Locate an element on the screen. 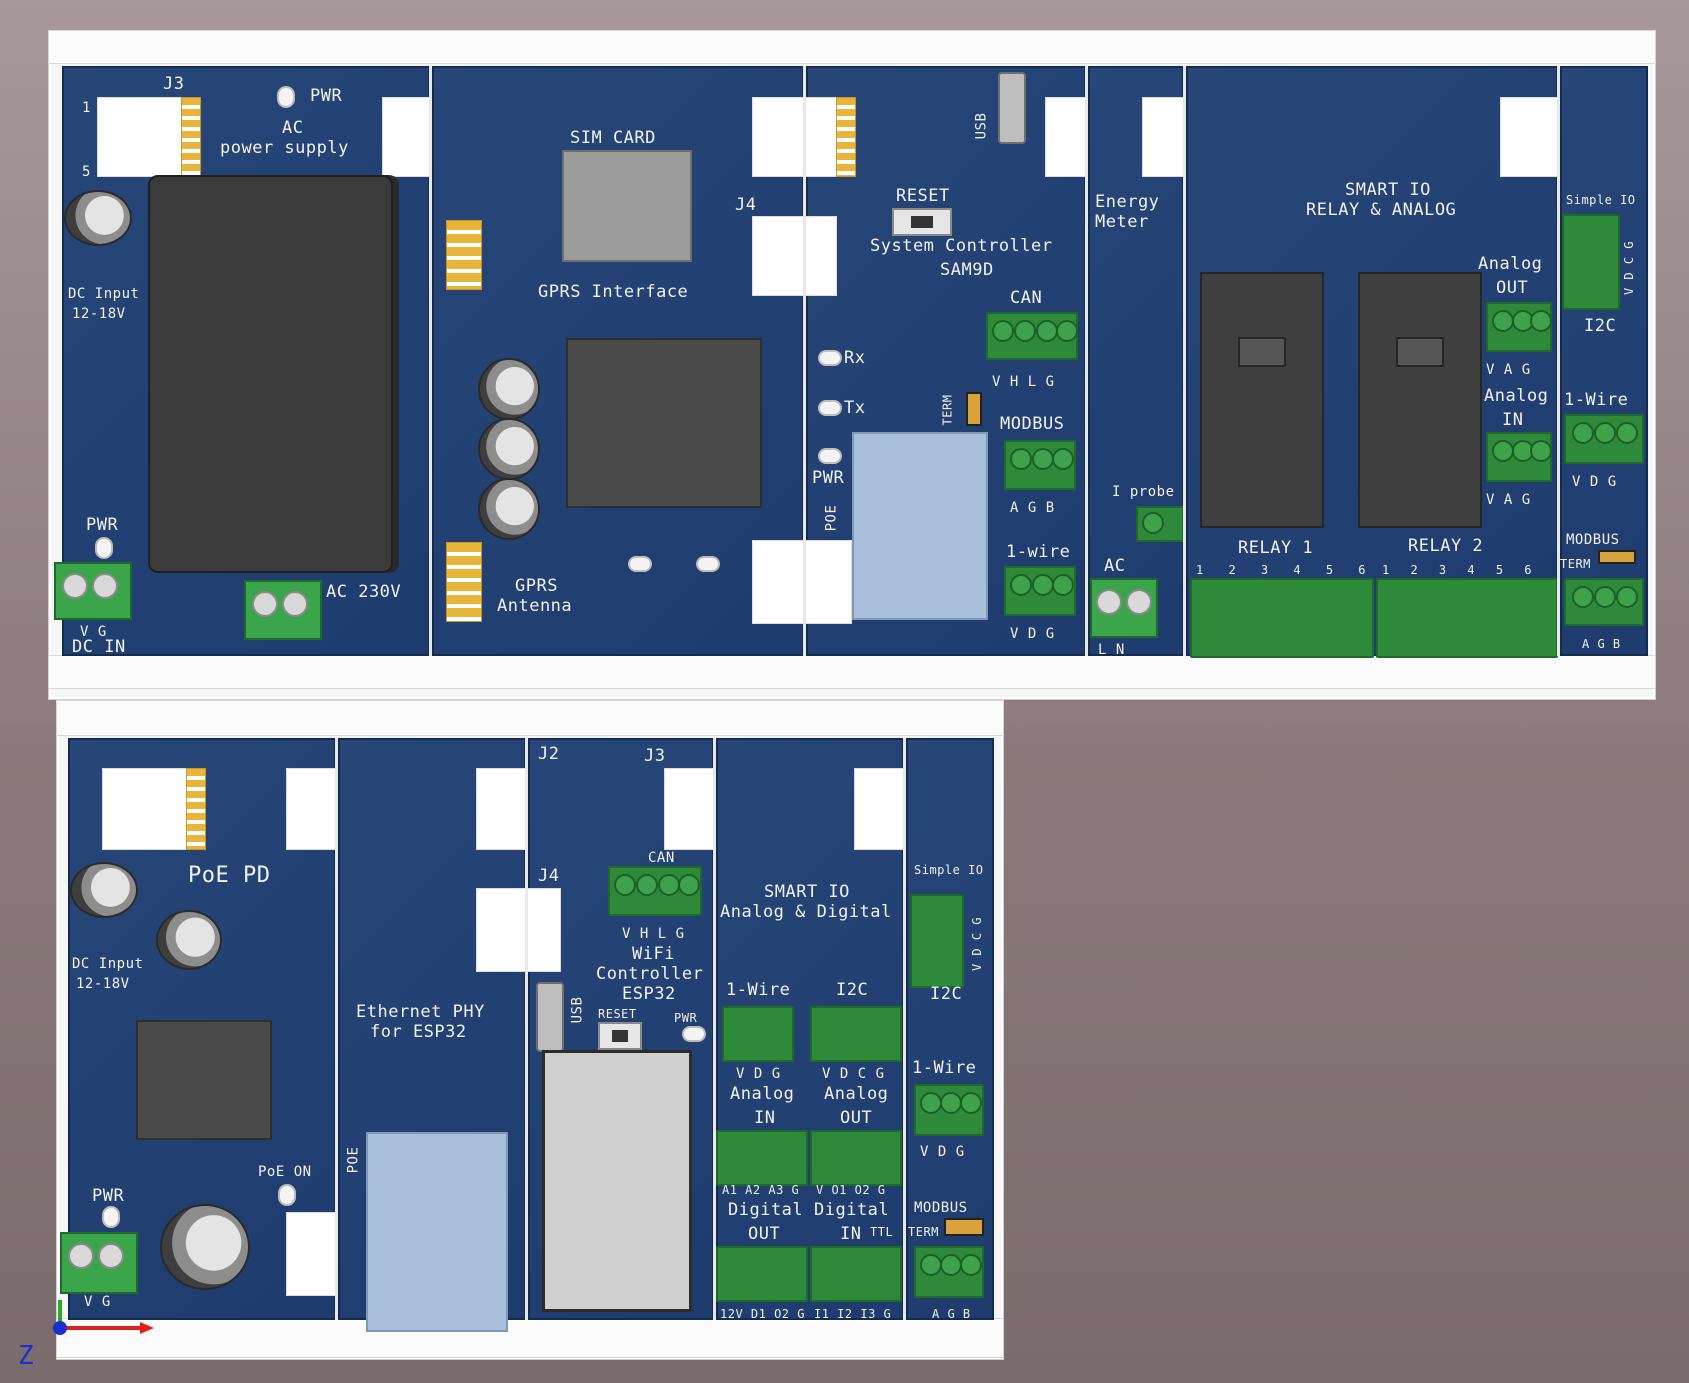  simple-io-bottom-i2c: I2C is located at coordinates (946, 994).